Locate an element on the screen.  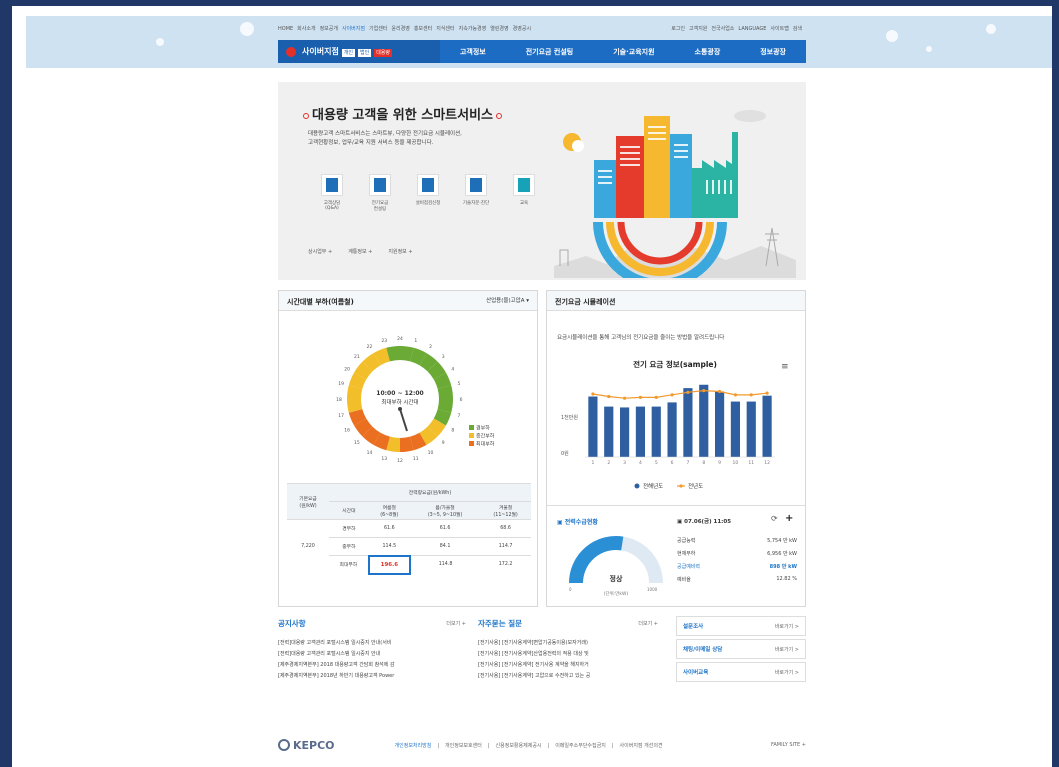
hour-label: 4 is located at coordinates (452, 370).